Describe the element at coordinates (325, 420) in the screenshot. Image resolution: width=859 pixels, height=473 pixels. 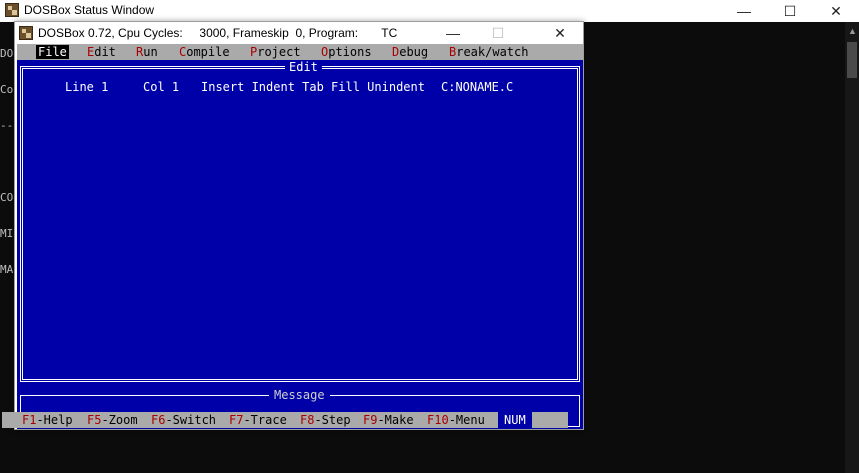
I see `fkey-step: F8-Step` at that location.